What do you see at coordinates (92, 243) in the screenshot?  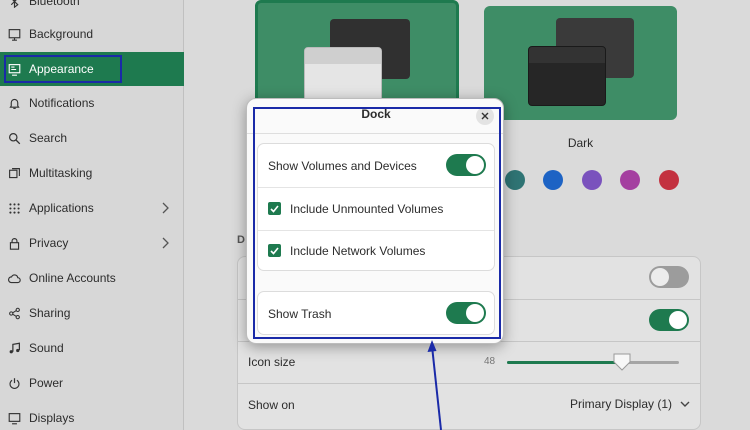 I see `sidebar-item-privacy: Privacy` at bounding box center [92, 243].